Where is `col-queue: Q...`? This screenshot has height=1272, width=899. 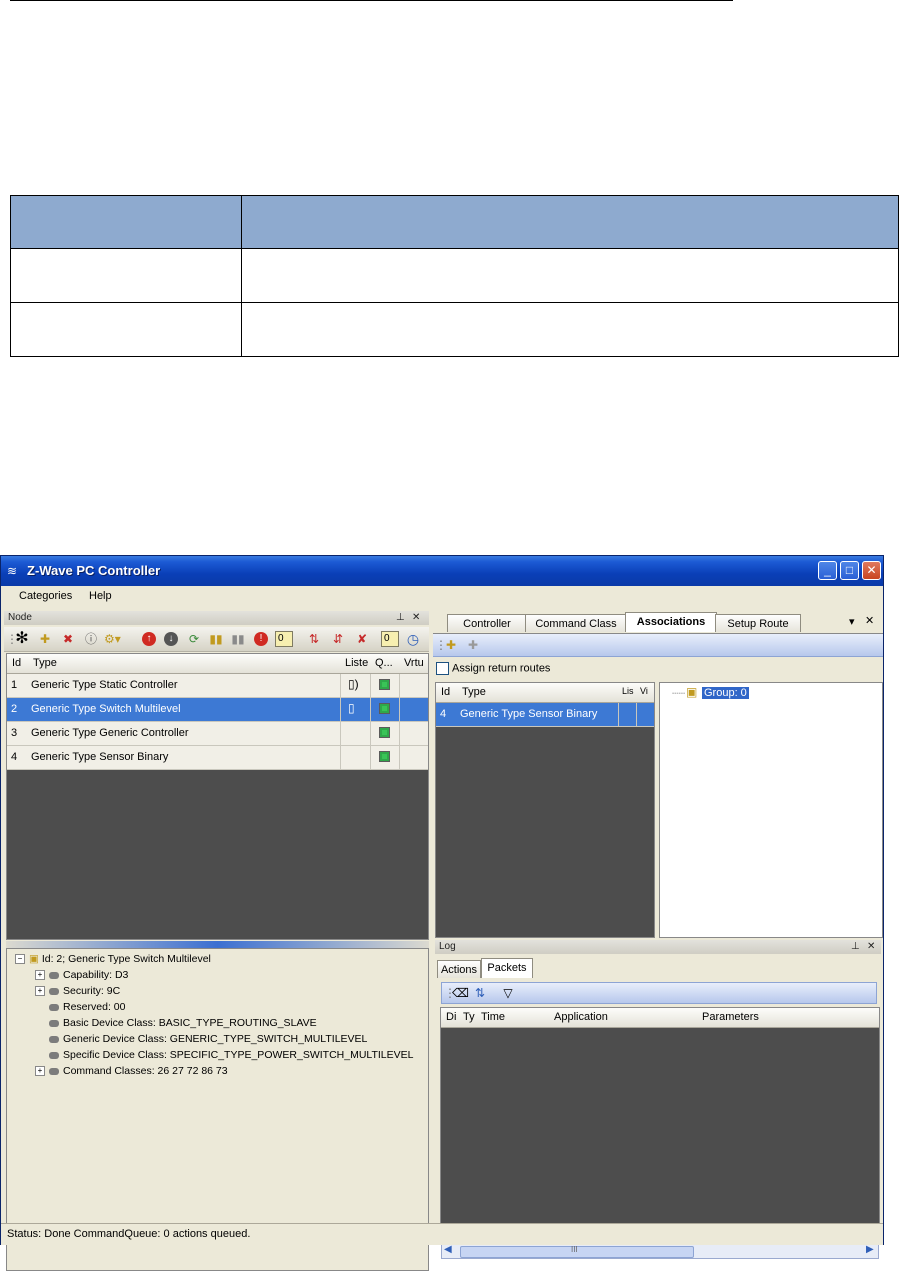 col-queue: Q... is located at coordinates (384, 663).